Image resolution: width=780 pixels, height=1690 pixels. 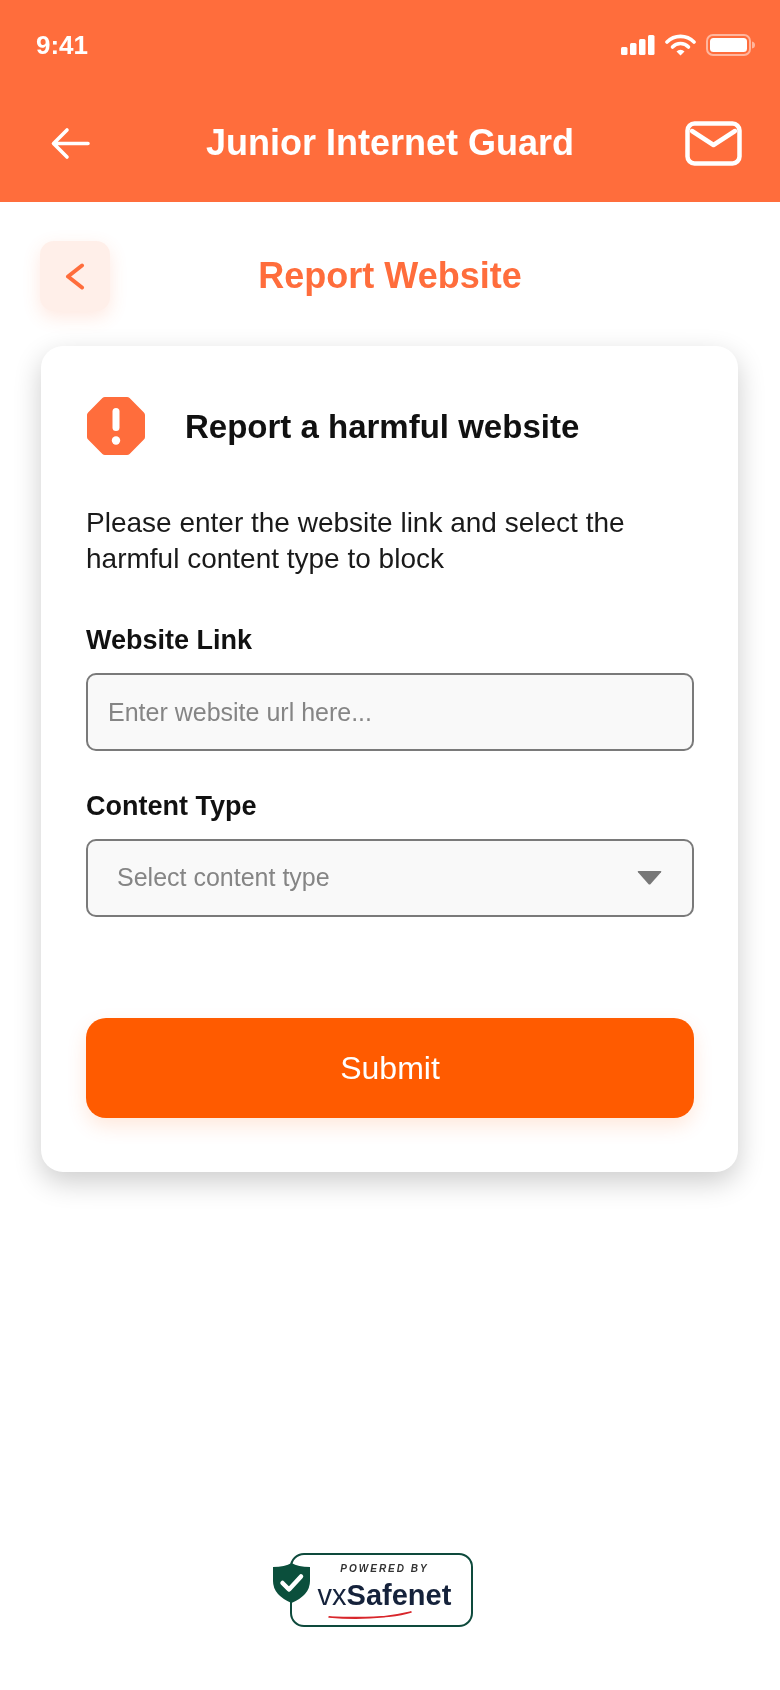 I want to click on chevron-left-icon, so click(x=75, y=276).